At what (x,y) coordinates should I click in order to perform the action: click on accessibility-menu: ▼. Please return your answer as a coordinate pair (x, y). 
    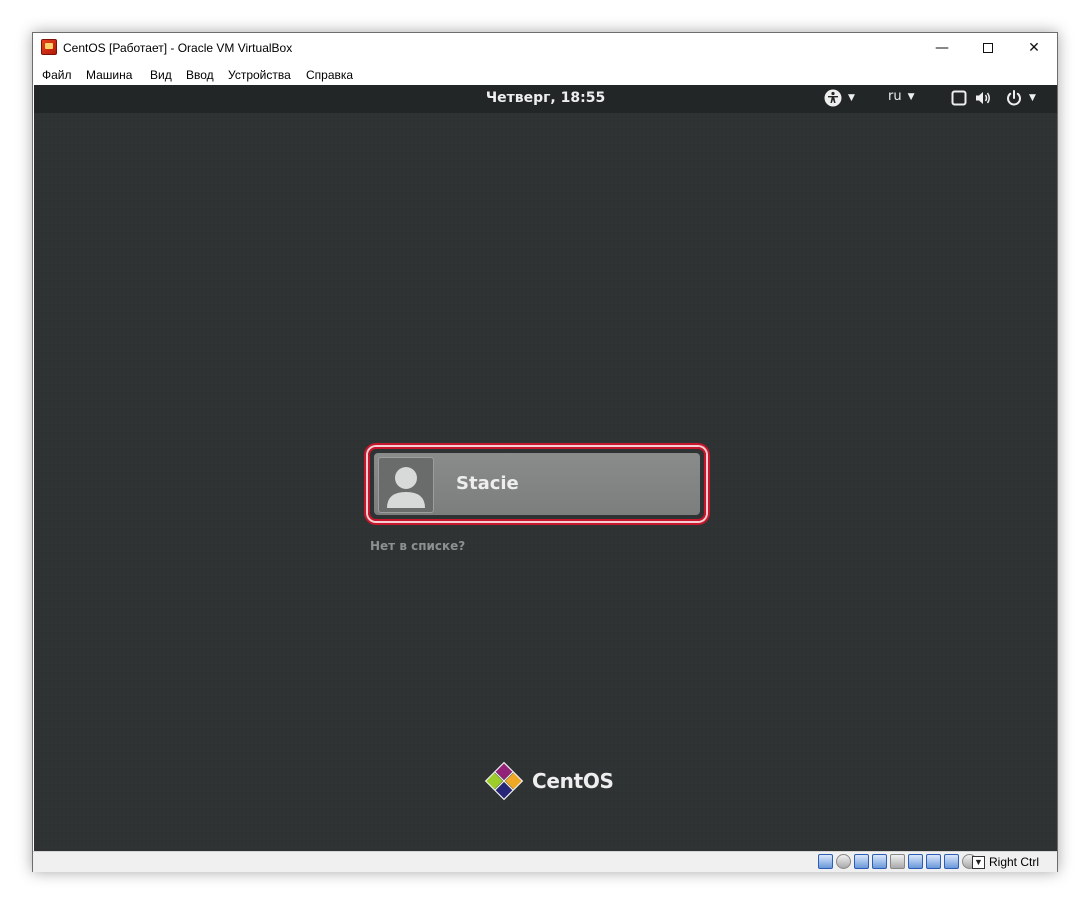
    Looking at the image, I should click on (839, 98).